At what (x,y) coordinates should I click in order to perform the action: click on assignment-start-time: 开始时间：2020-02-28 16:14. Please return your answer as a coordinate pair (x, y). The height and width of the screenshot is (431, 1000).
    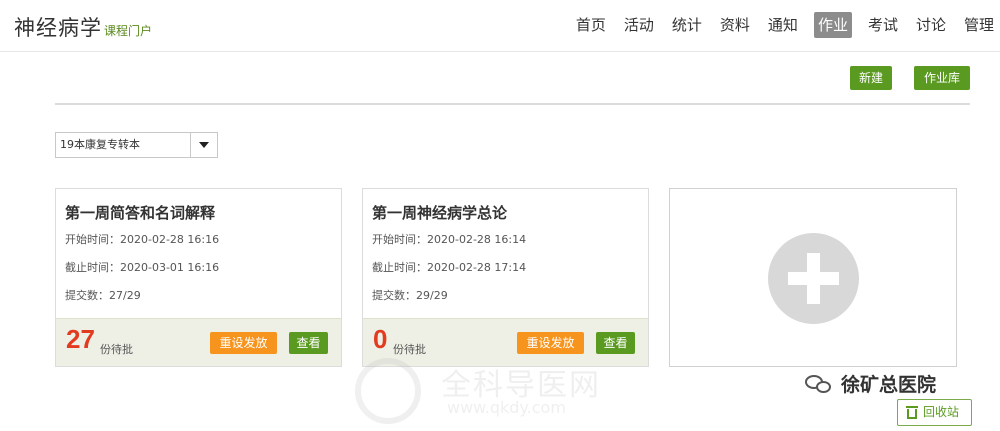
    Looking at the image, I should click on (449, 239).